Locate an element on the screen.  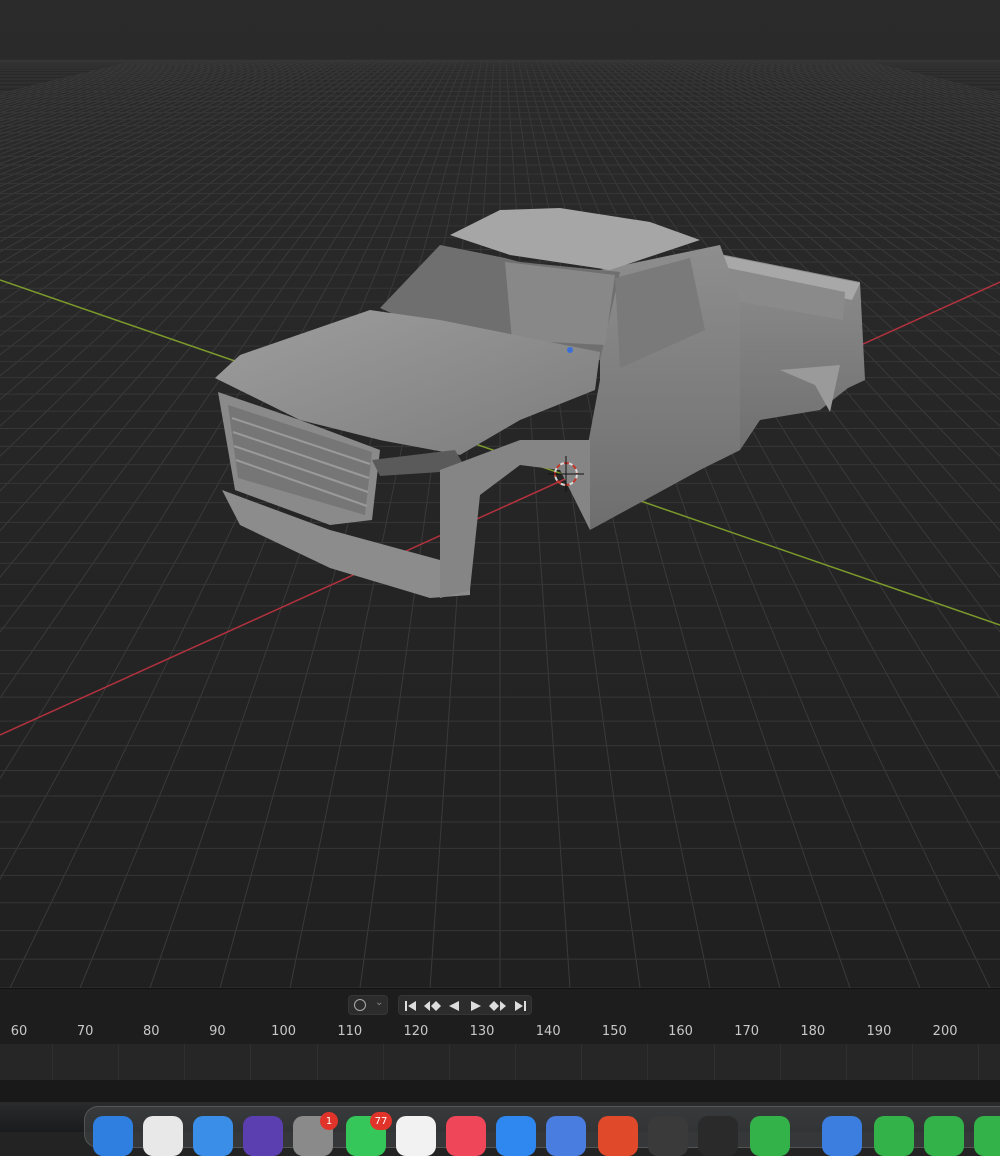
finder-icon is located at coordinates (113, 1136).